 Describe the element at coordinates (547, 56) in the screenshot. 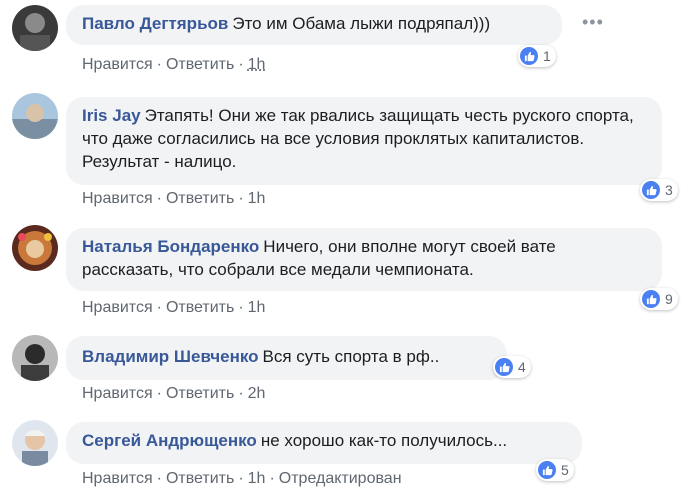

I see `like-count: 1` at that location.